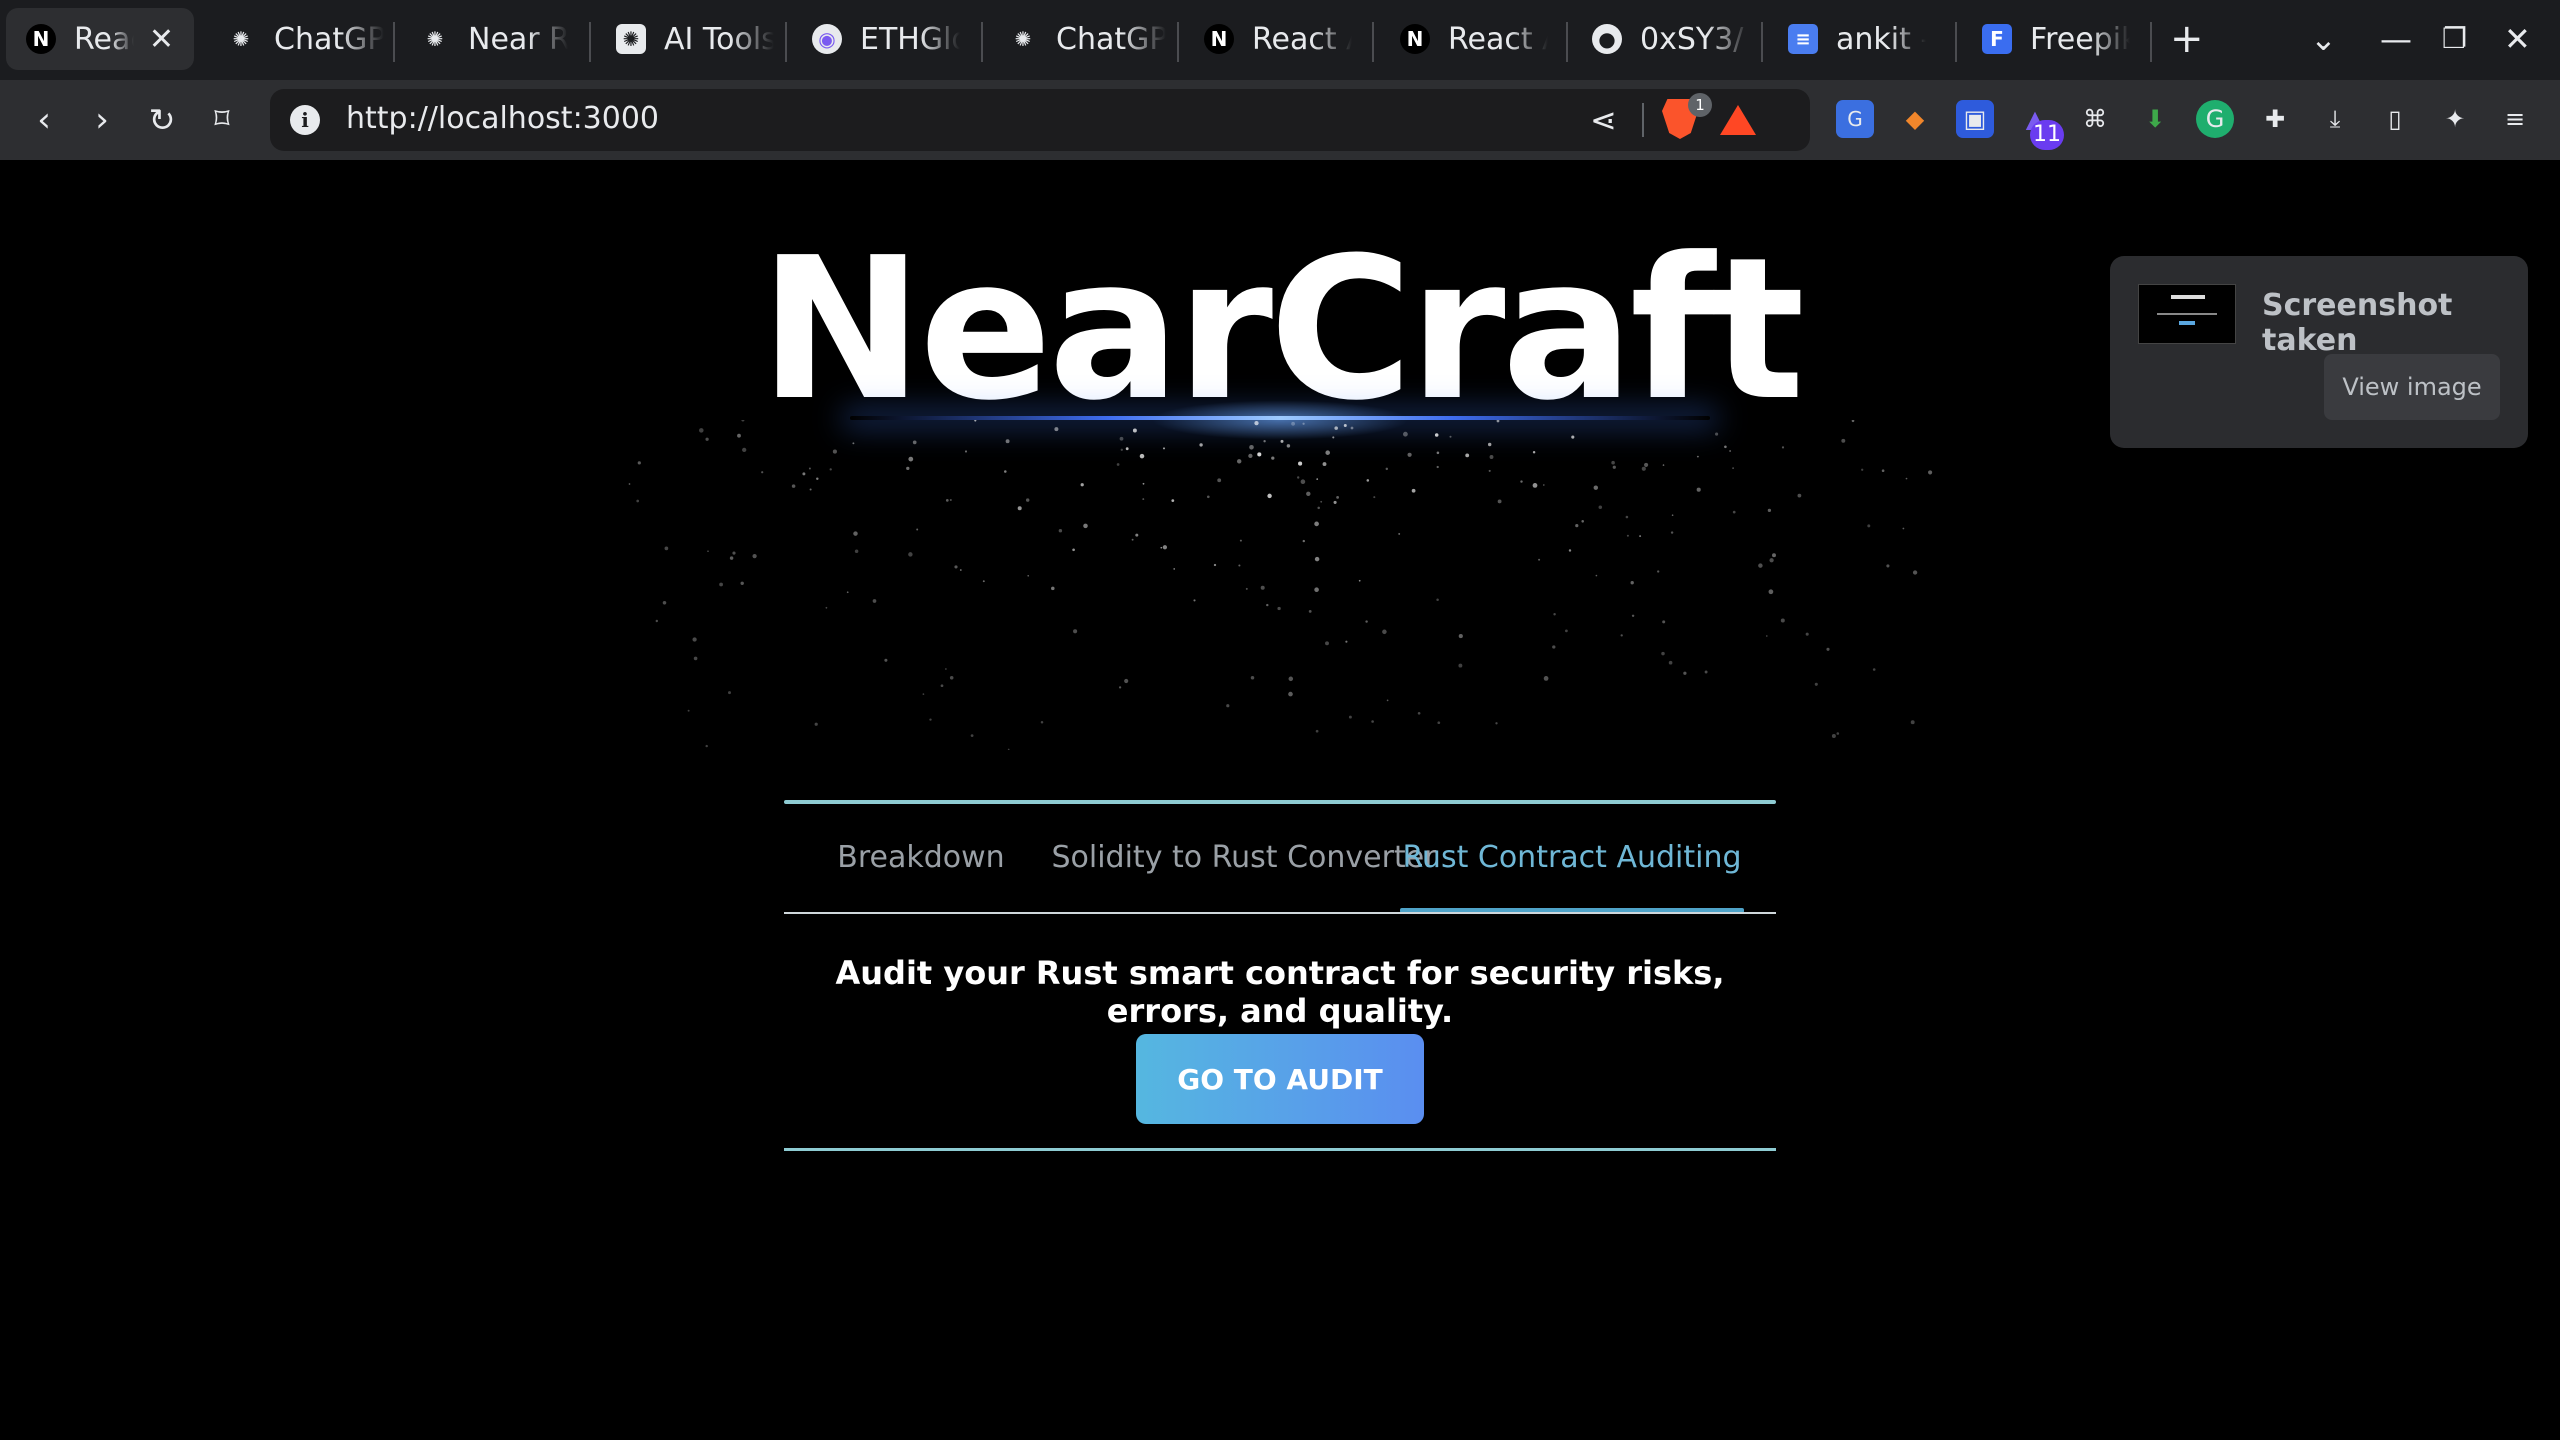  I want to click on grammarly-icon: G, so click(2215, 119).